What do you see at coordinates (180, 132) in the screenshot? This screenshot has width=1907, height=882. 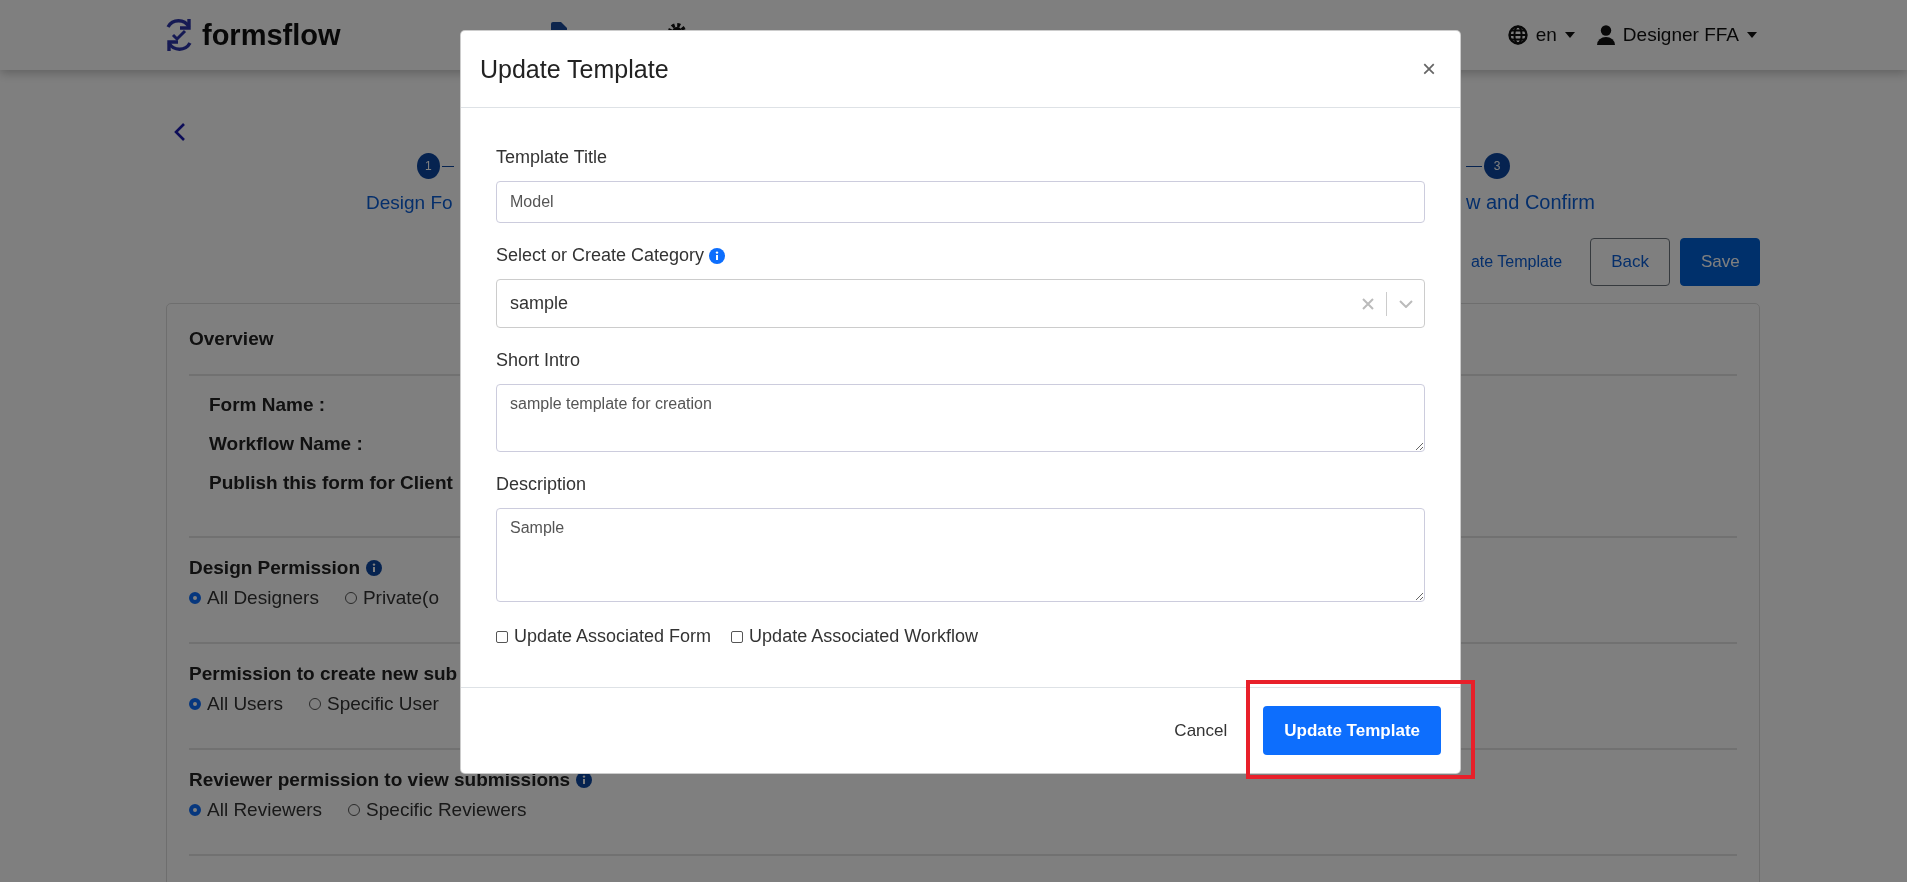 I see `chevron-left-icon` at bounding box center [180, 132].